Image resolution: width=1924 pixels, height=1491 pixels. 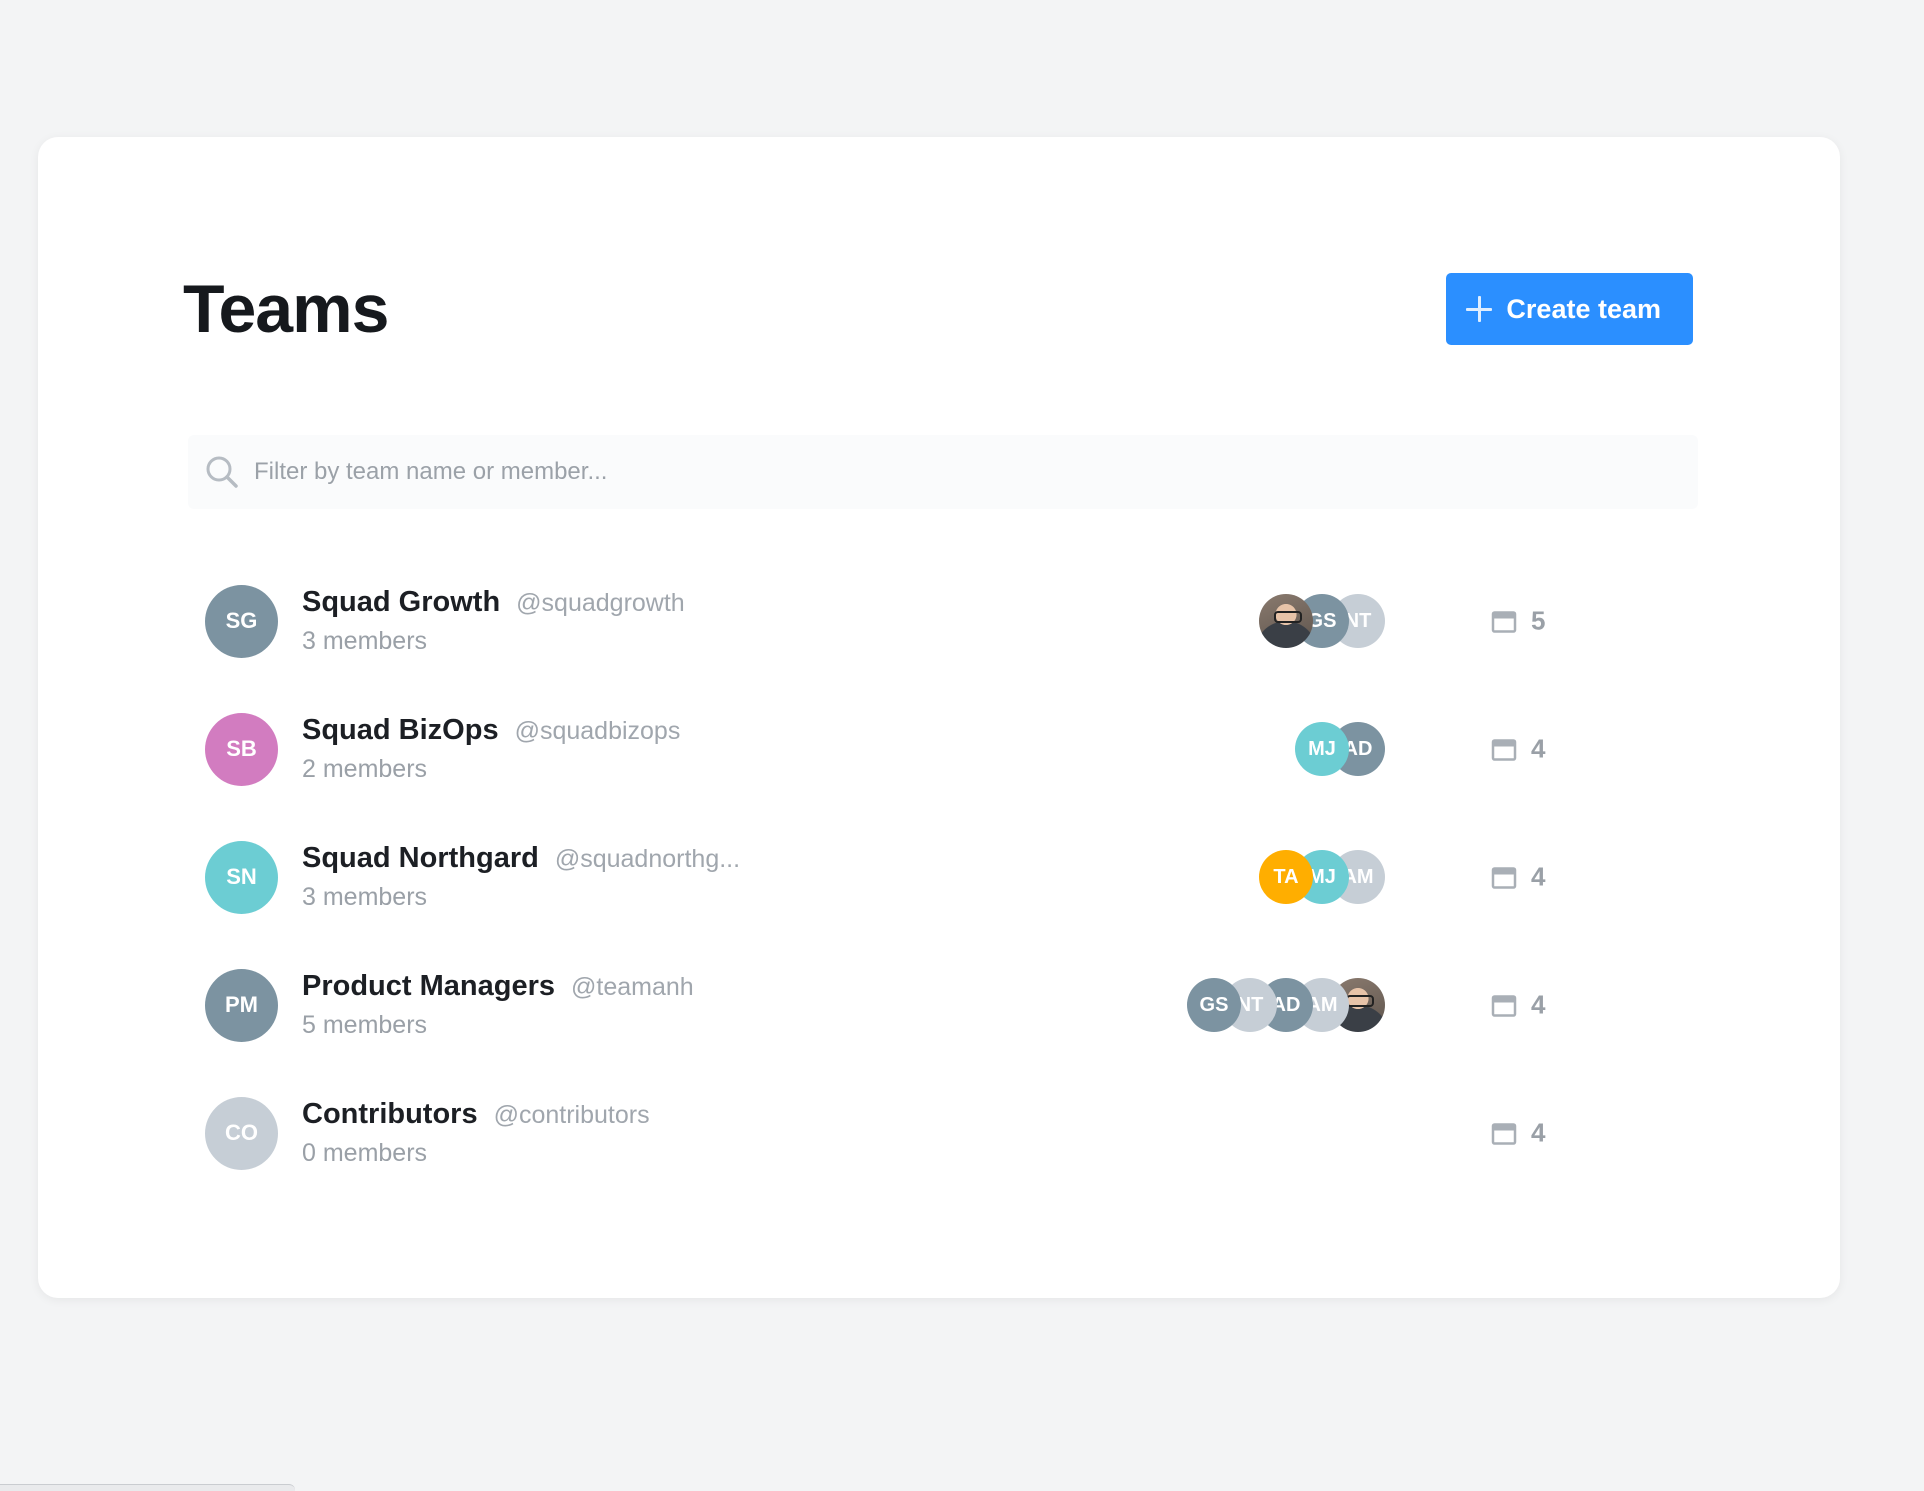 I want to click on bottom-scroll-strip, so click(x=147, y=1487).